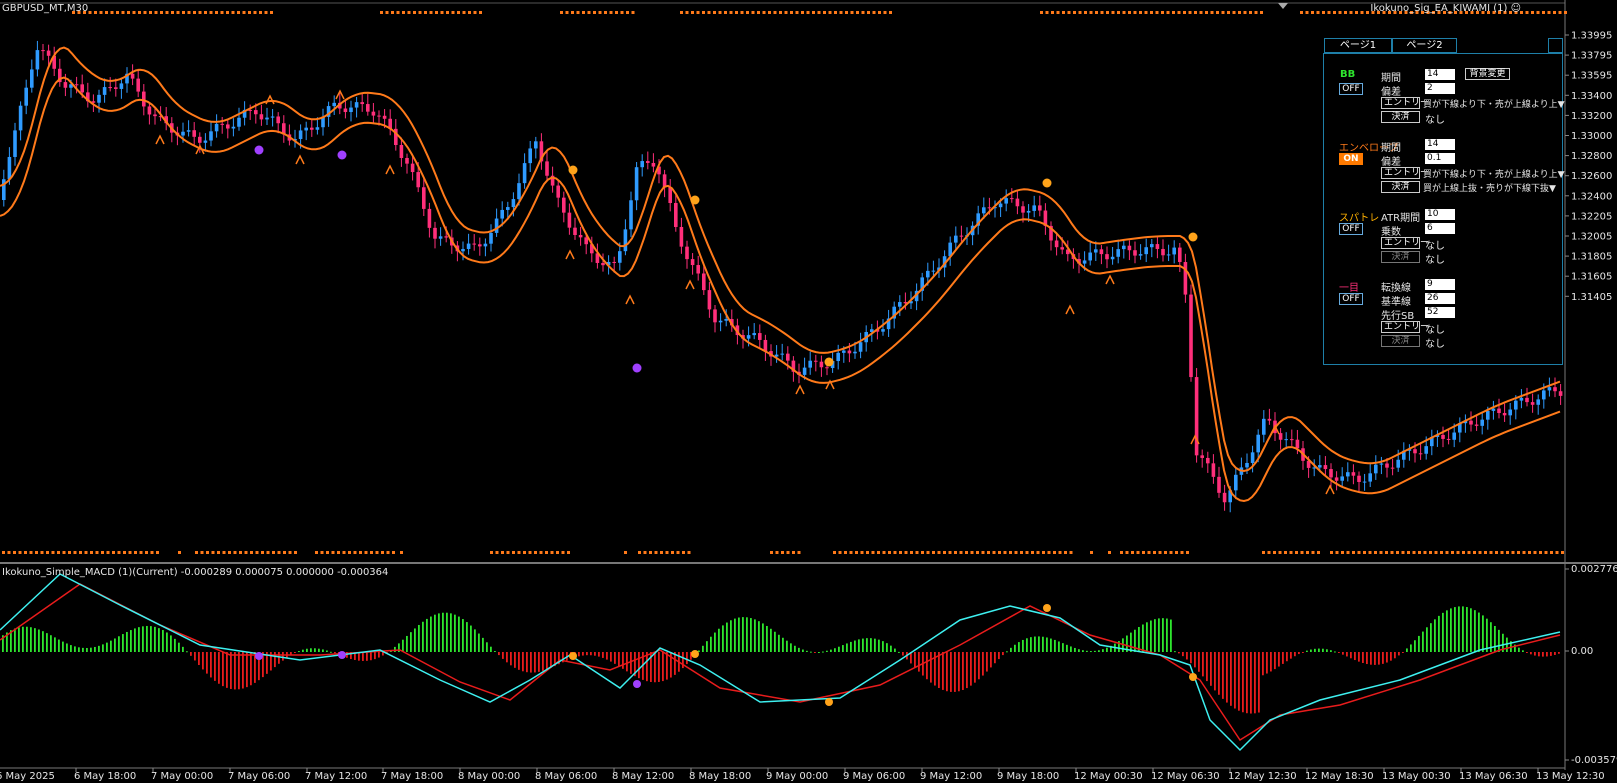 The height and width of the screenshot is (783, 1617). What do you see at coordinates (1487, 74) in the screenshot?
I see `bg-change-button: 背景変更` at bounding box center [1487, 74].